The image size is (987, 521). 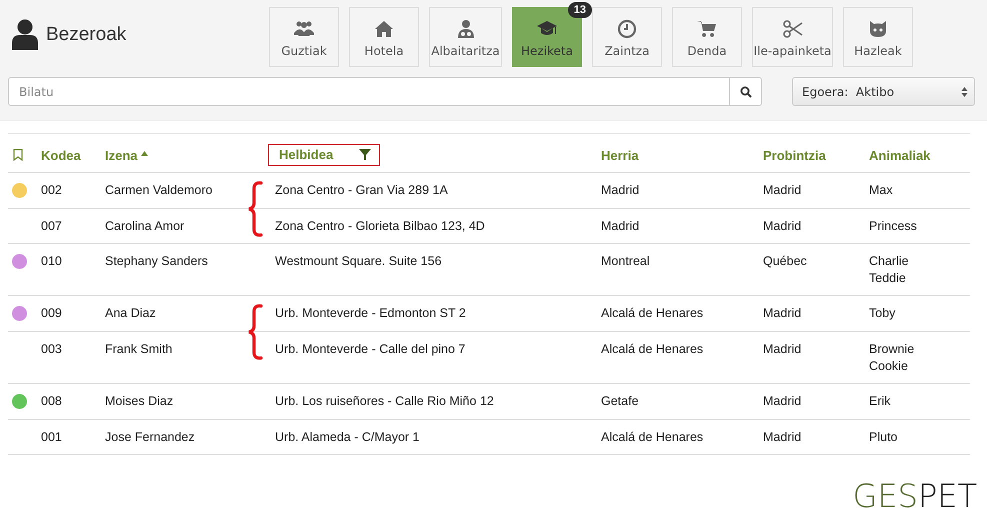 I want to click on table-cell: Urb. Los ruiseñores - Calle Rio Miño 12, so click(x=384, y=401).